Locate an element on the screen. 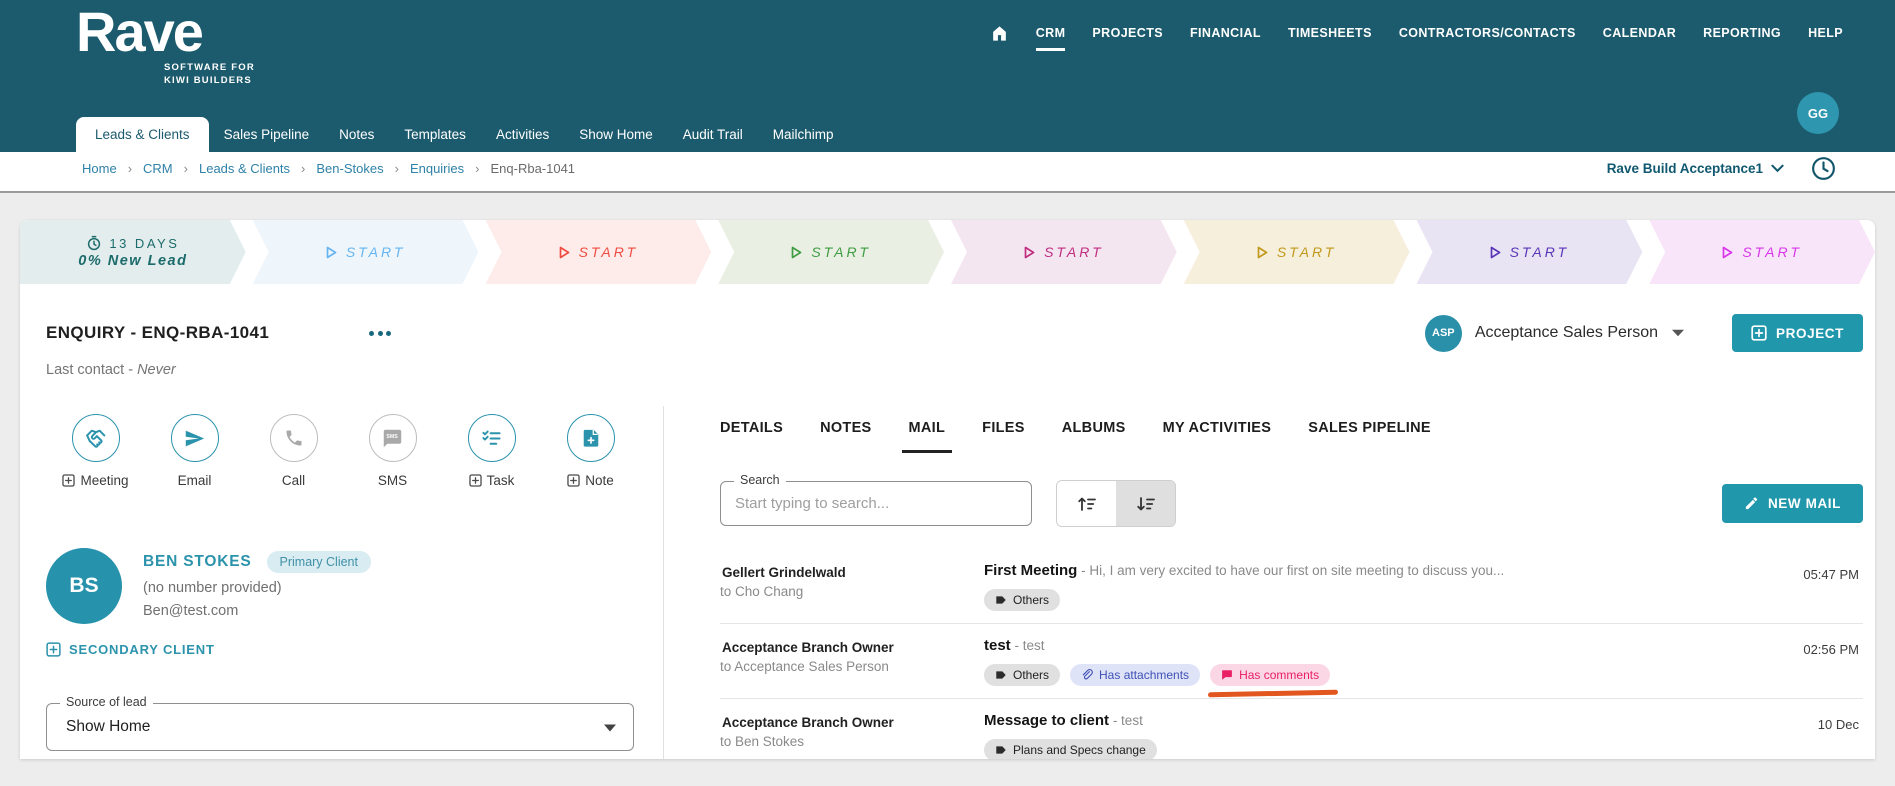 This screenshot has width=1895, height=786. label-icon is located at coordinates (1001, 600).